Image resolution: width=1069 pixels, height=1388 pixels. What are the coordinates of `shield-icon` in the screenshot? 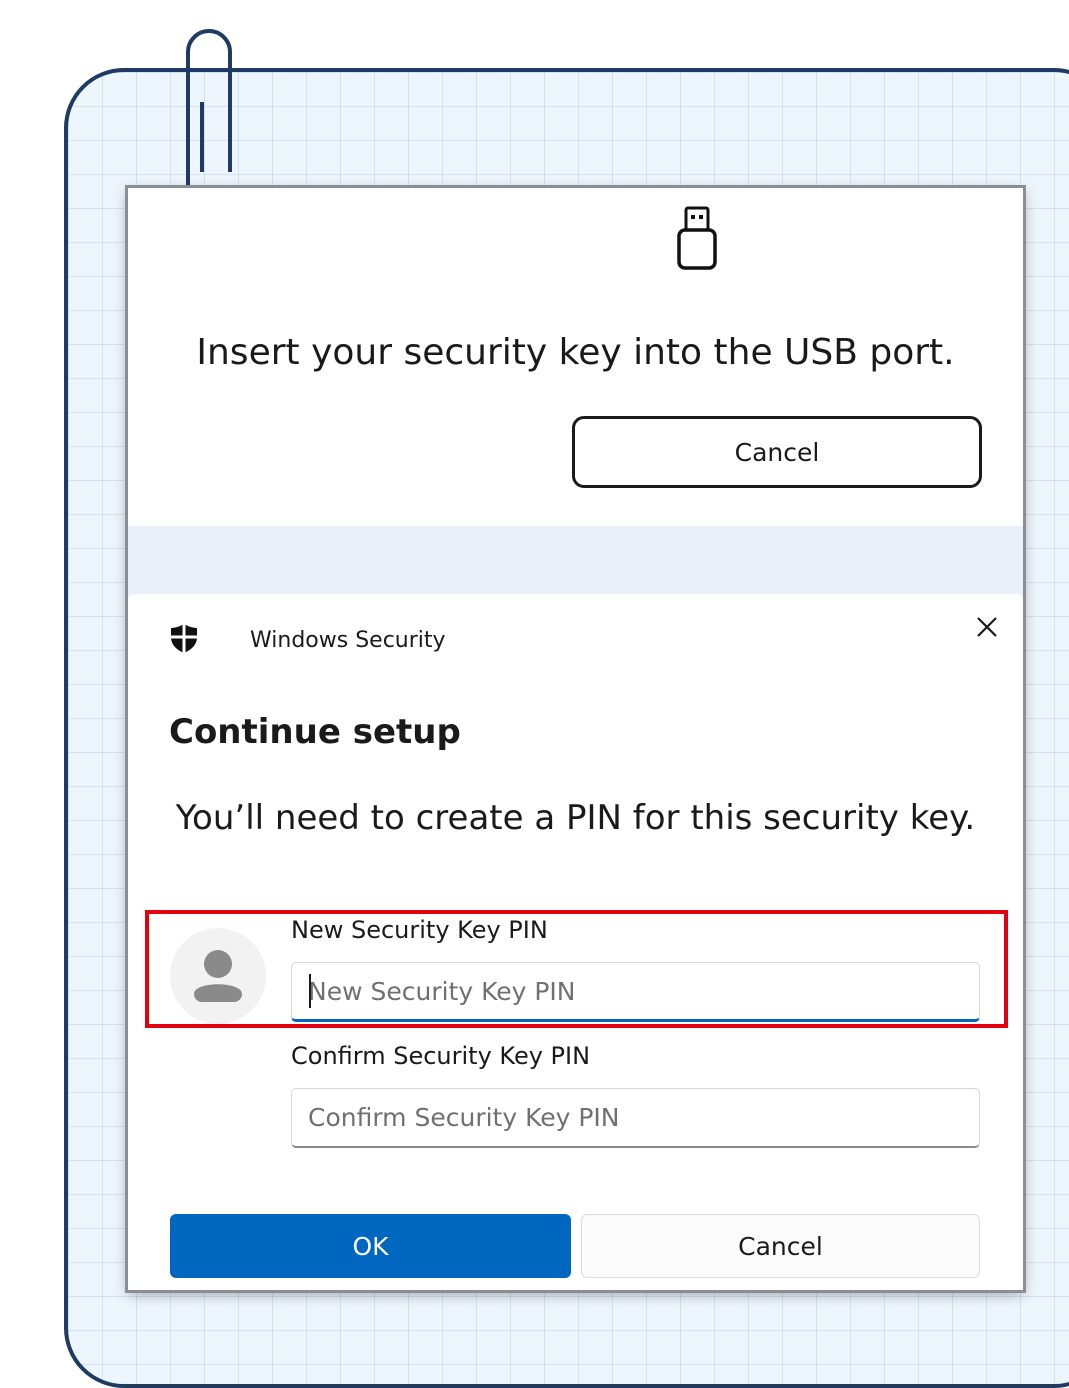 It's located at (184, 638).